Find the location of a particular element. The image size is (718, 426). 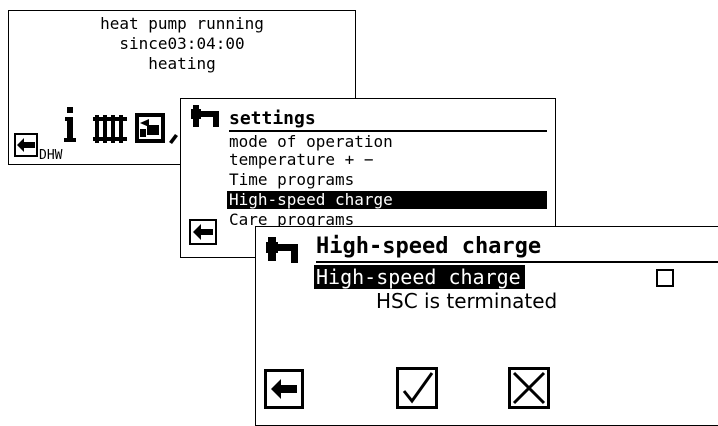

title-underline is located at coordinates (517, 262).